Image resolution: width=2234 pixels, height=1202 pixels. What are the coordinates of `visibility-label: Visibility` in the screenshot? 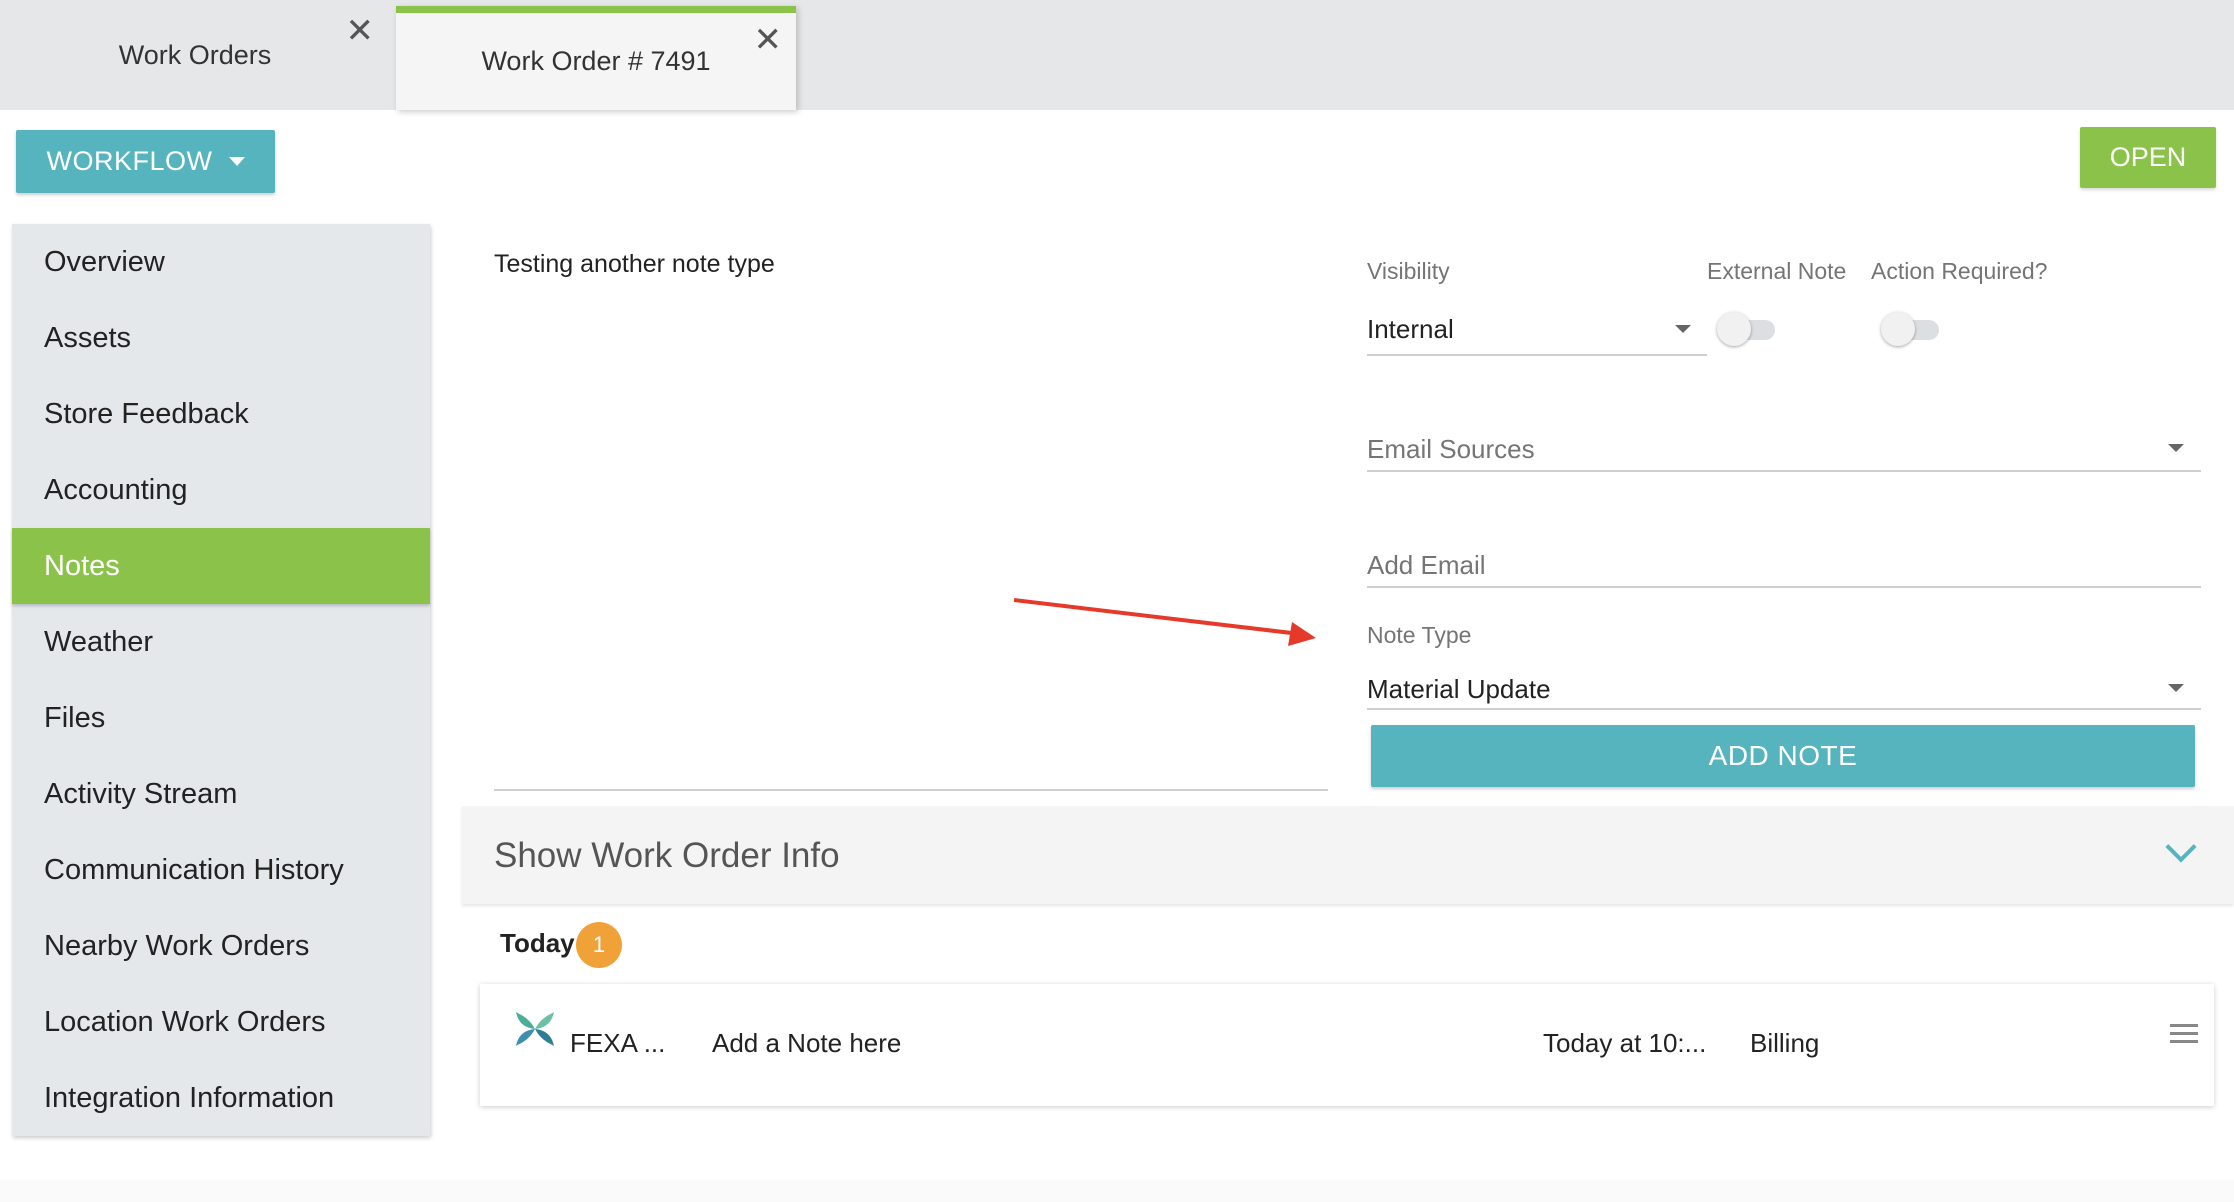 It's located at (1408, 271).